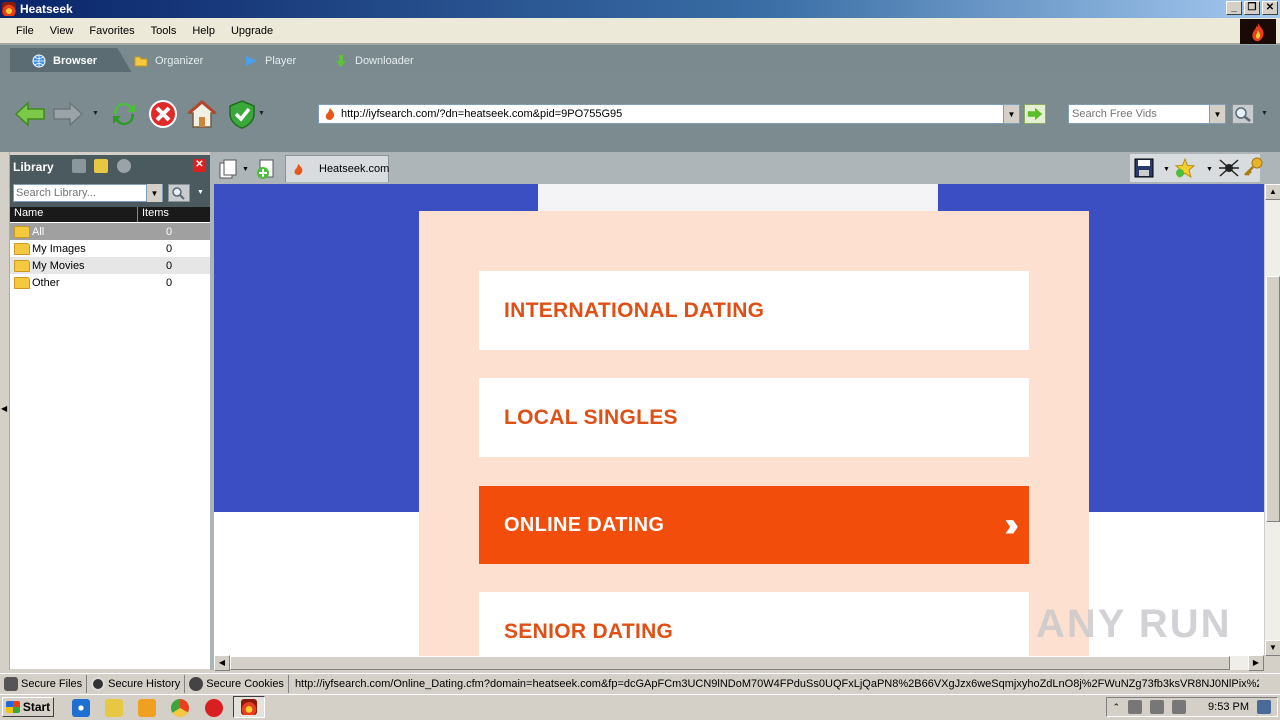 This screenshot has height=720, width=1280. What do you see at coordinates (1166, 169) in the screenshot?
I see `save-dropdown-icon: ▼` at bounding box center [1166, 169].